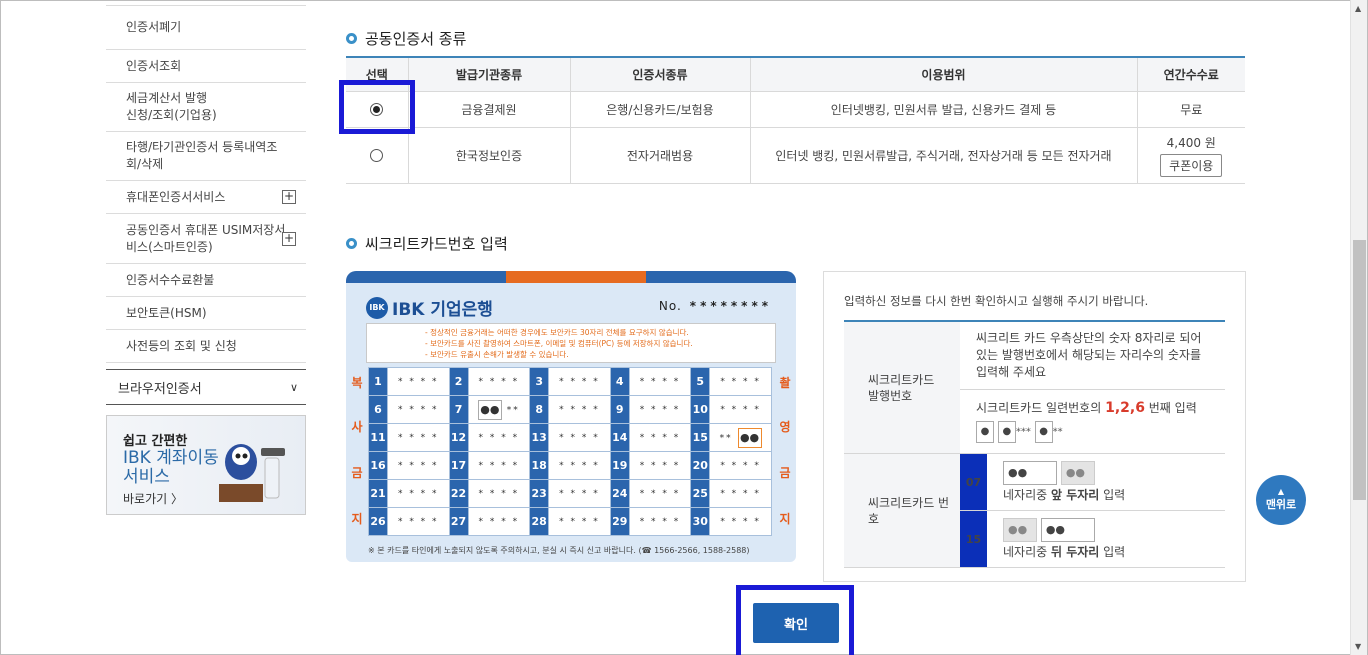  I want to click on confirm-button: 확인, so click(796, 623).